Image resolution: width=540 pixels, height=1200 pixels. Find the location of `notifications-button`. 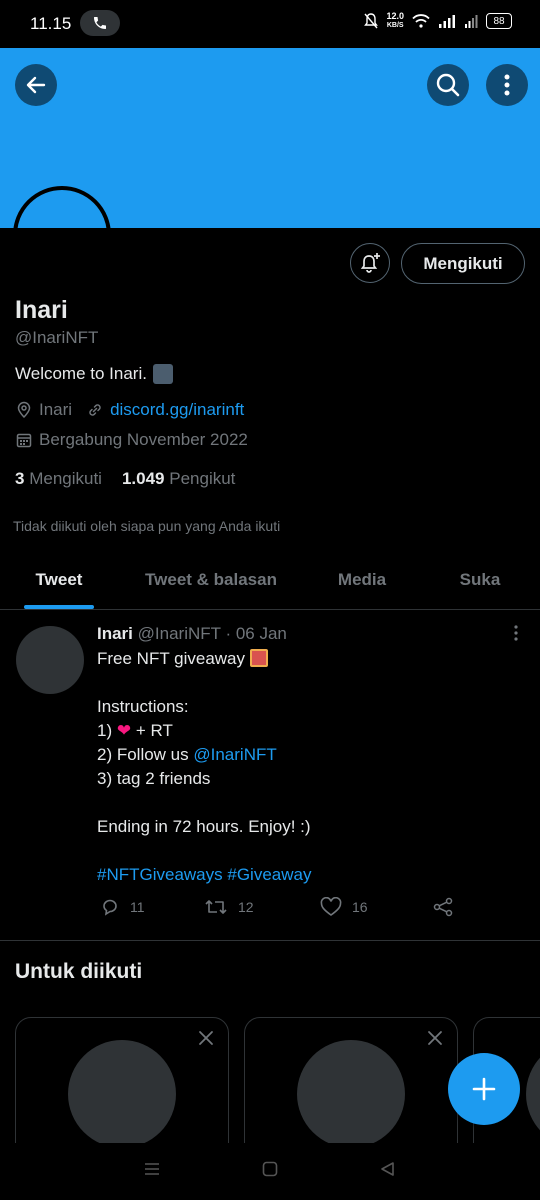

notifications-button is located at coordinates (370, 263).